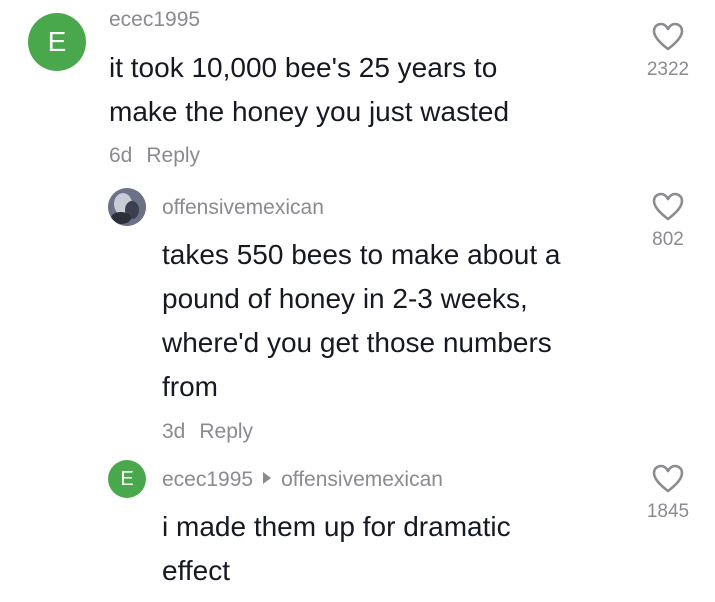 The width and height of the screenshot is (715, 602). I want to click on avatar-photo, so click(127, 207).